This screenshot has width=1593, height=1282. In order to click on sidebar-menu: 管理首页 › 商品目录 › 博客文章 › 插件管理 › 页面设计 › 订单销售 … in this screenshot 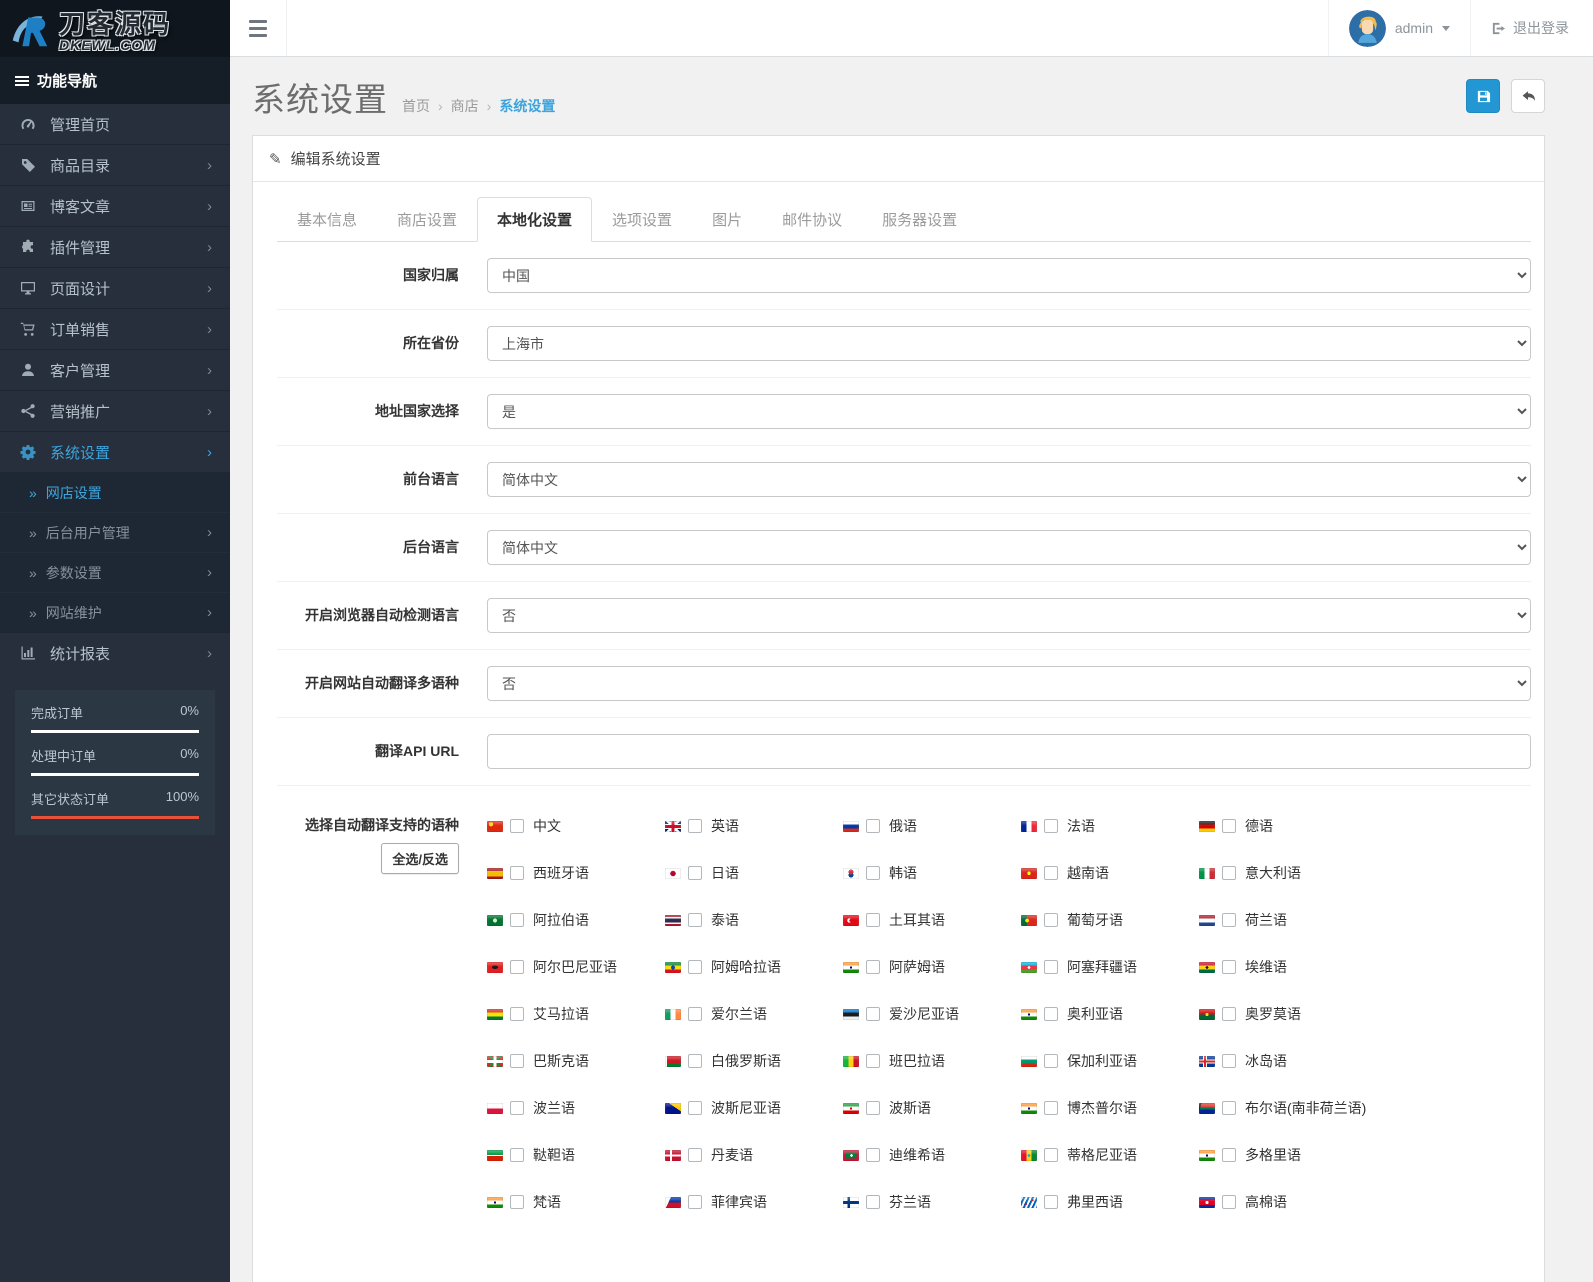, I will do `click(115, 388)`.